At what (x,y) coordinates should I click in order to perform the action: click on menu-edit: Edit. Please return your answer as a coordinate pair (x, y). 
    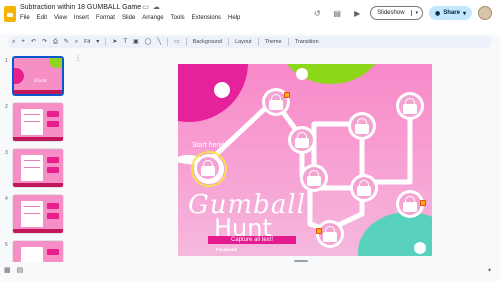
    Looking at the image, I should click on (42, 18).